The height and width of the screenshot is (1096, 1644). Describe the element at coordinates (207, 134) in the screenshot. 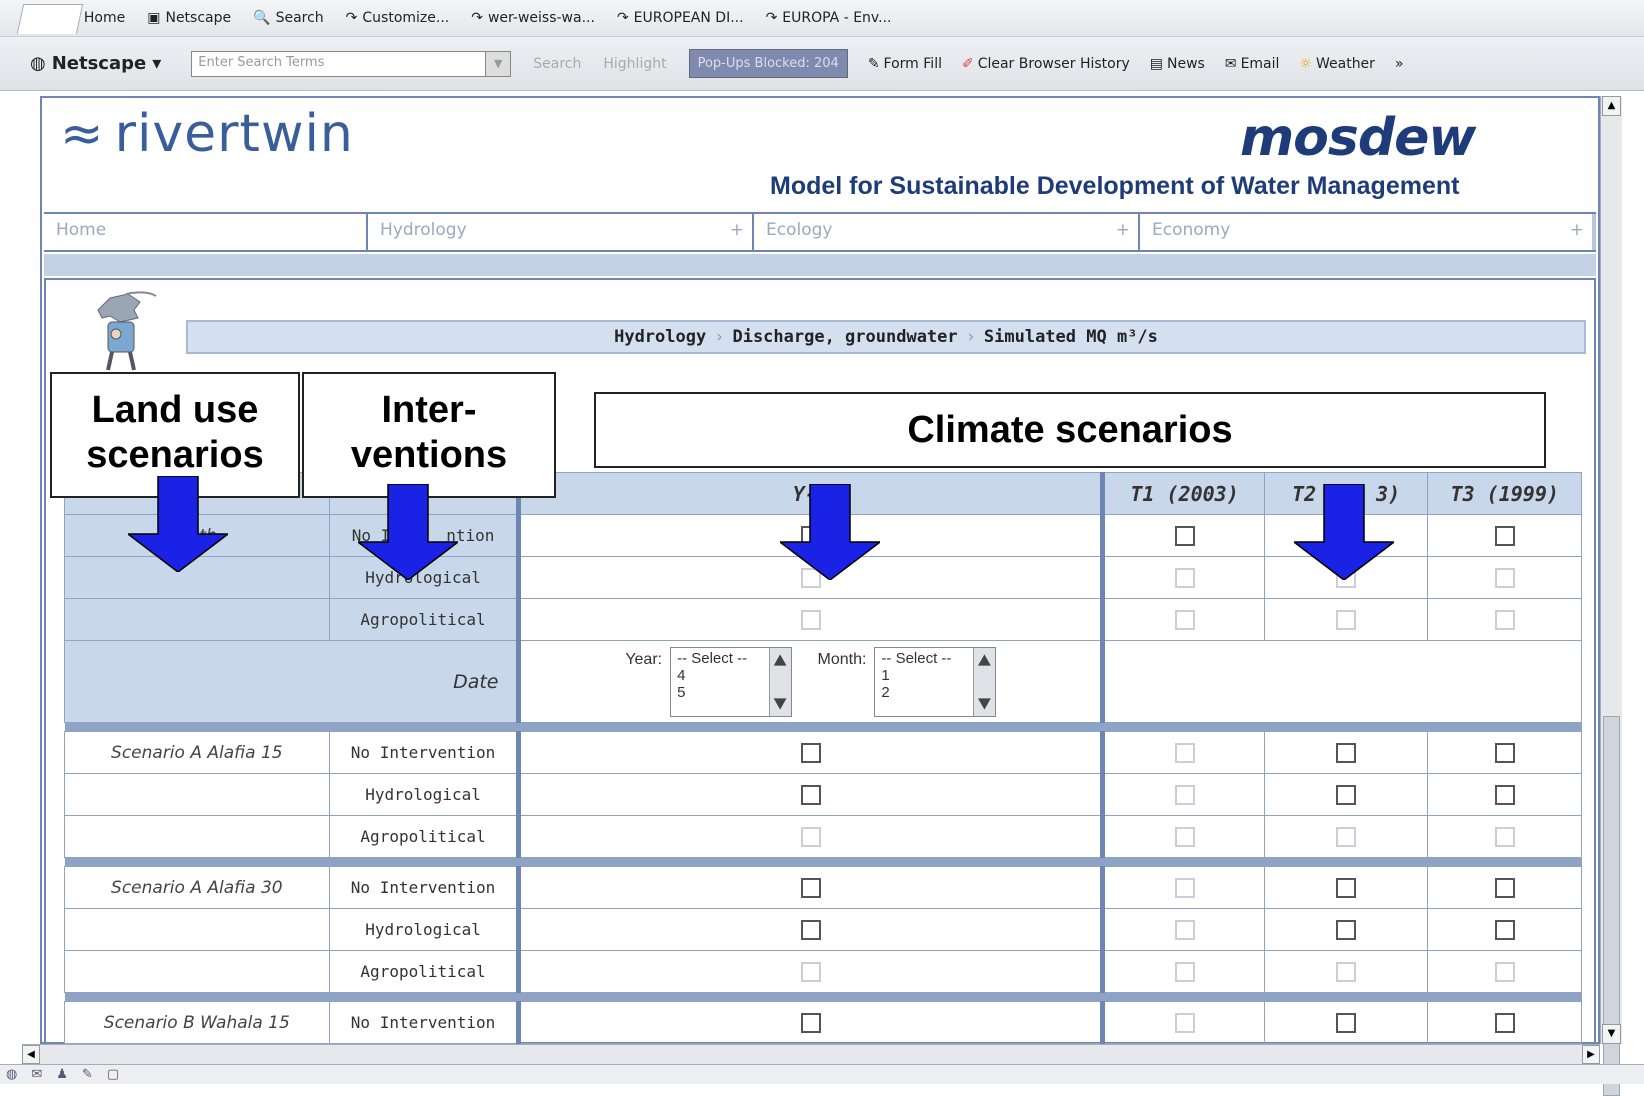

I see `rivertwin-logo: ≈ rivertwin` at that location.